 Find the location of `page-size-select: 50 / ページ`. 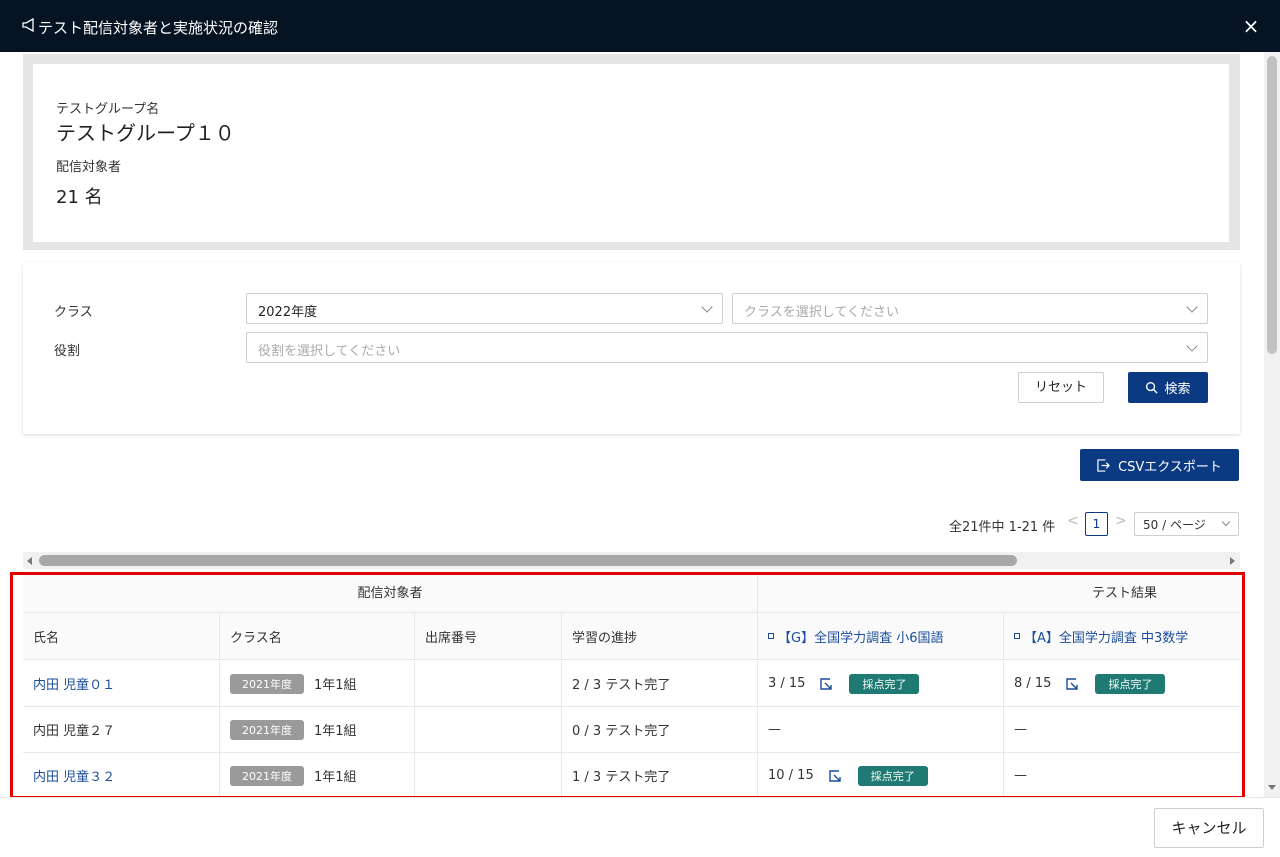

page-size-select: 50 / ページ is located at coordinates (1186, 524).